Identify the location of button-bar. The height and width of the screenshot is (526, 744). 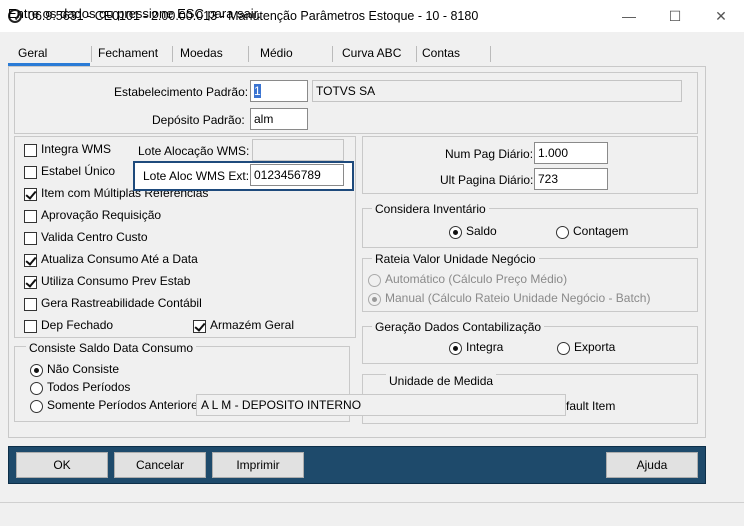
(357, 465).